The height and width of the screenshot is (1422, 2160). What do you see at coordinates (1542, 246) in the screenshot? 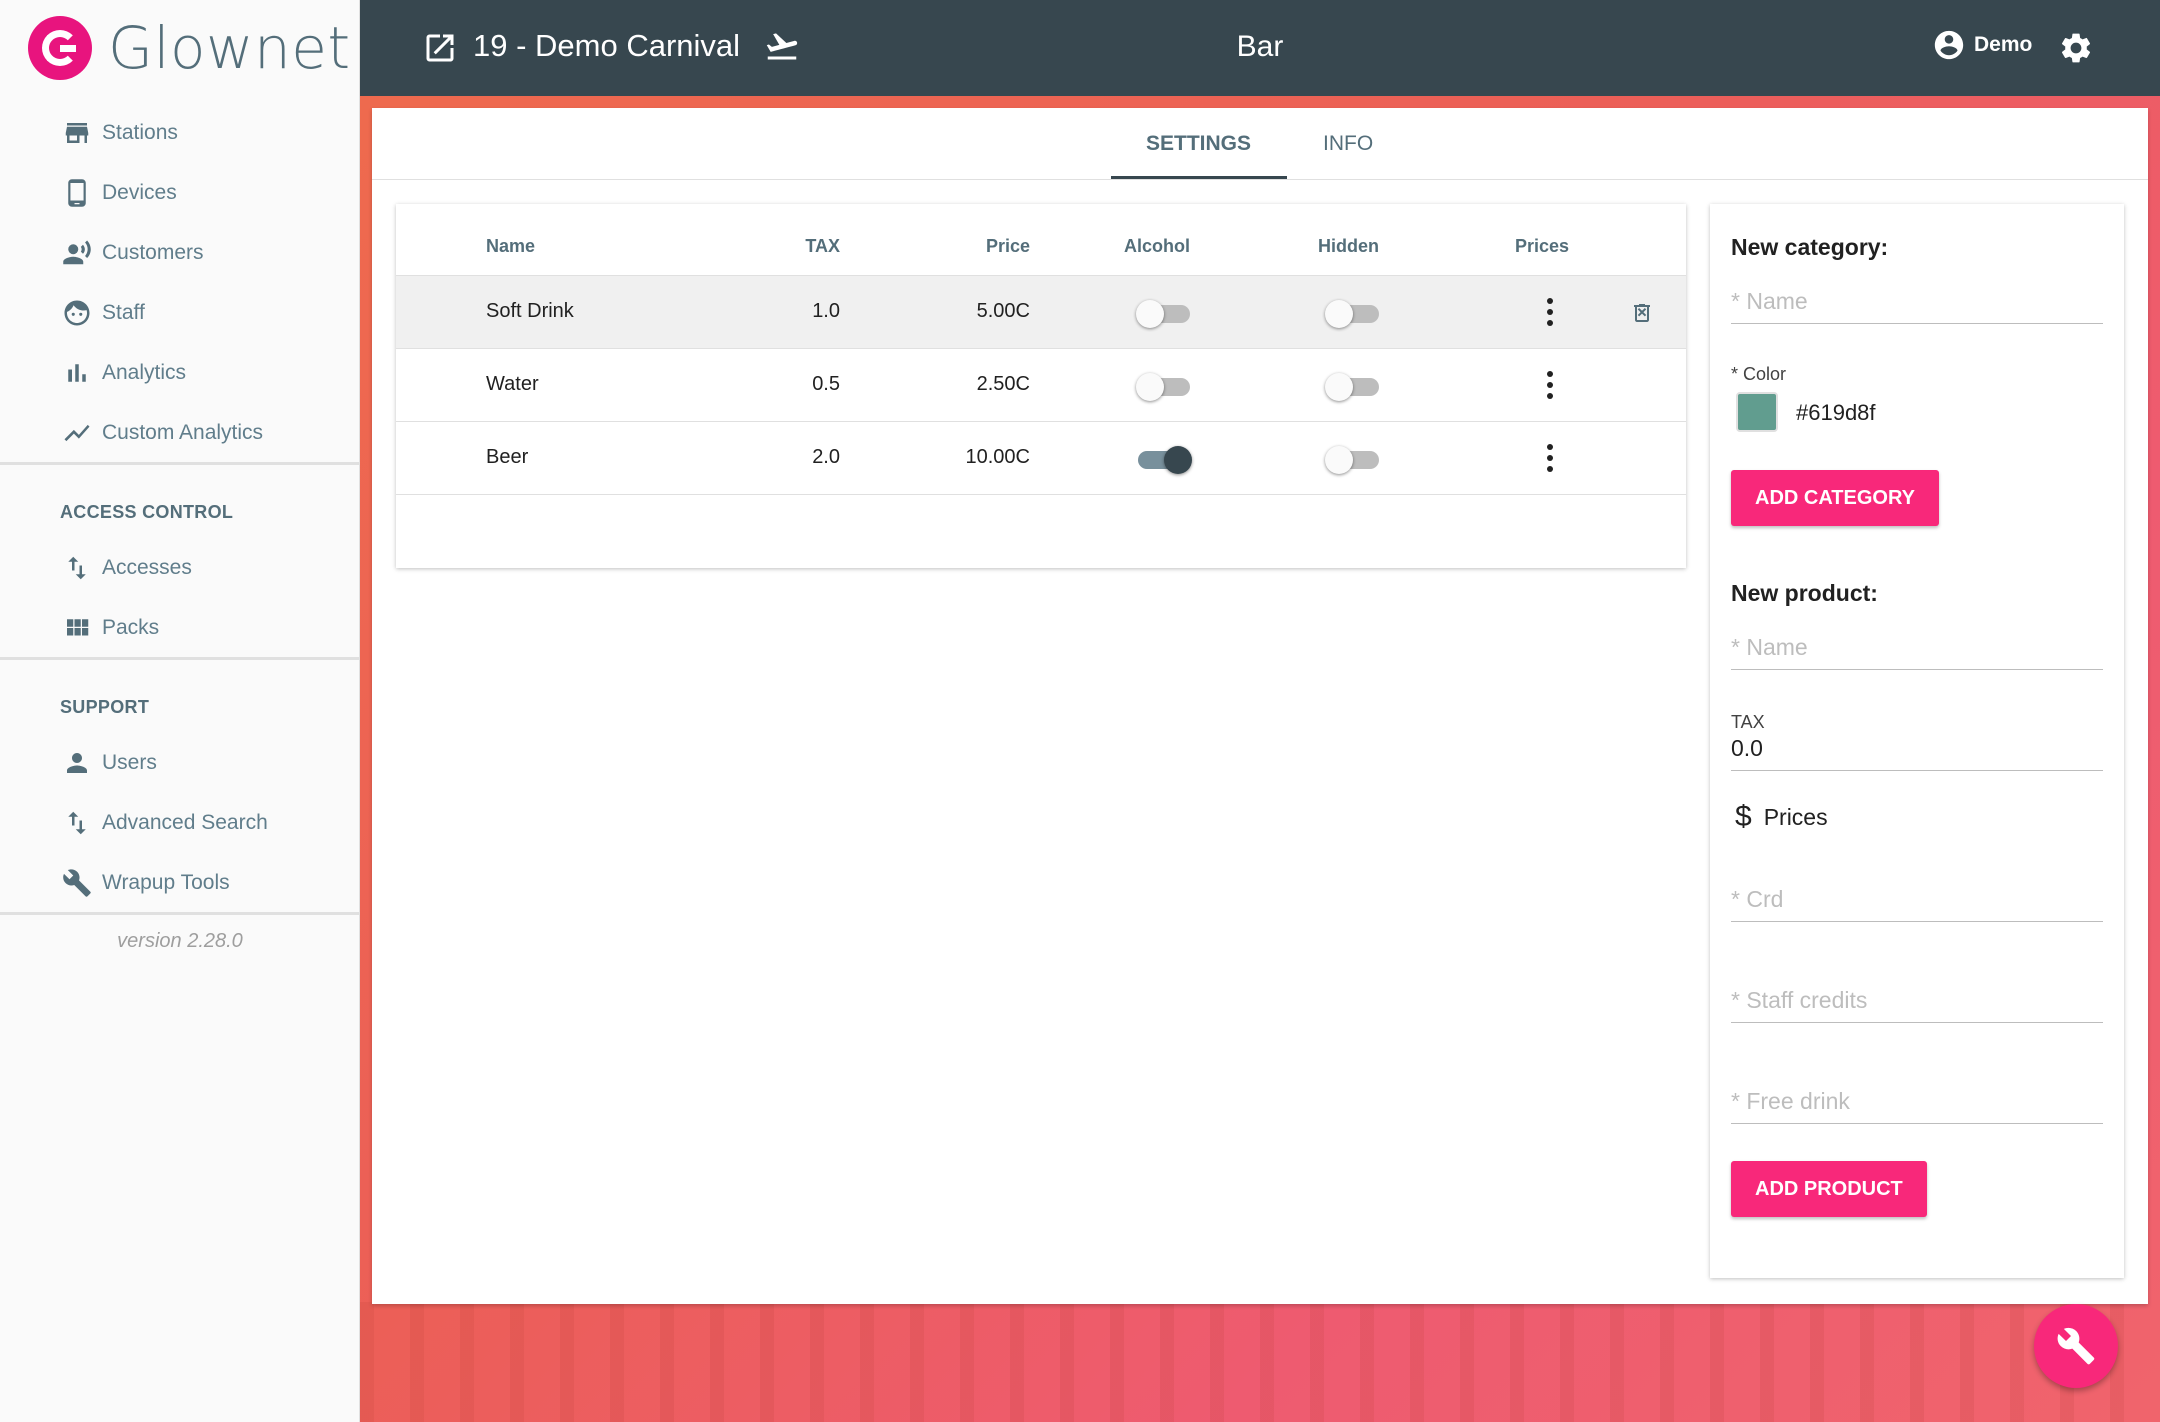
I see `column-header-prices: Prices` at bounding box center [1542, 246].